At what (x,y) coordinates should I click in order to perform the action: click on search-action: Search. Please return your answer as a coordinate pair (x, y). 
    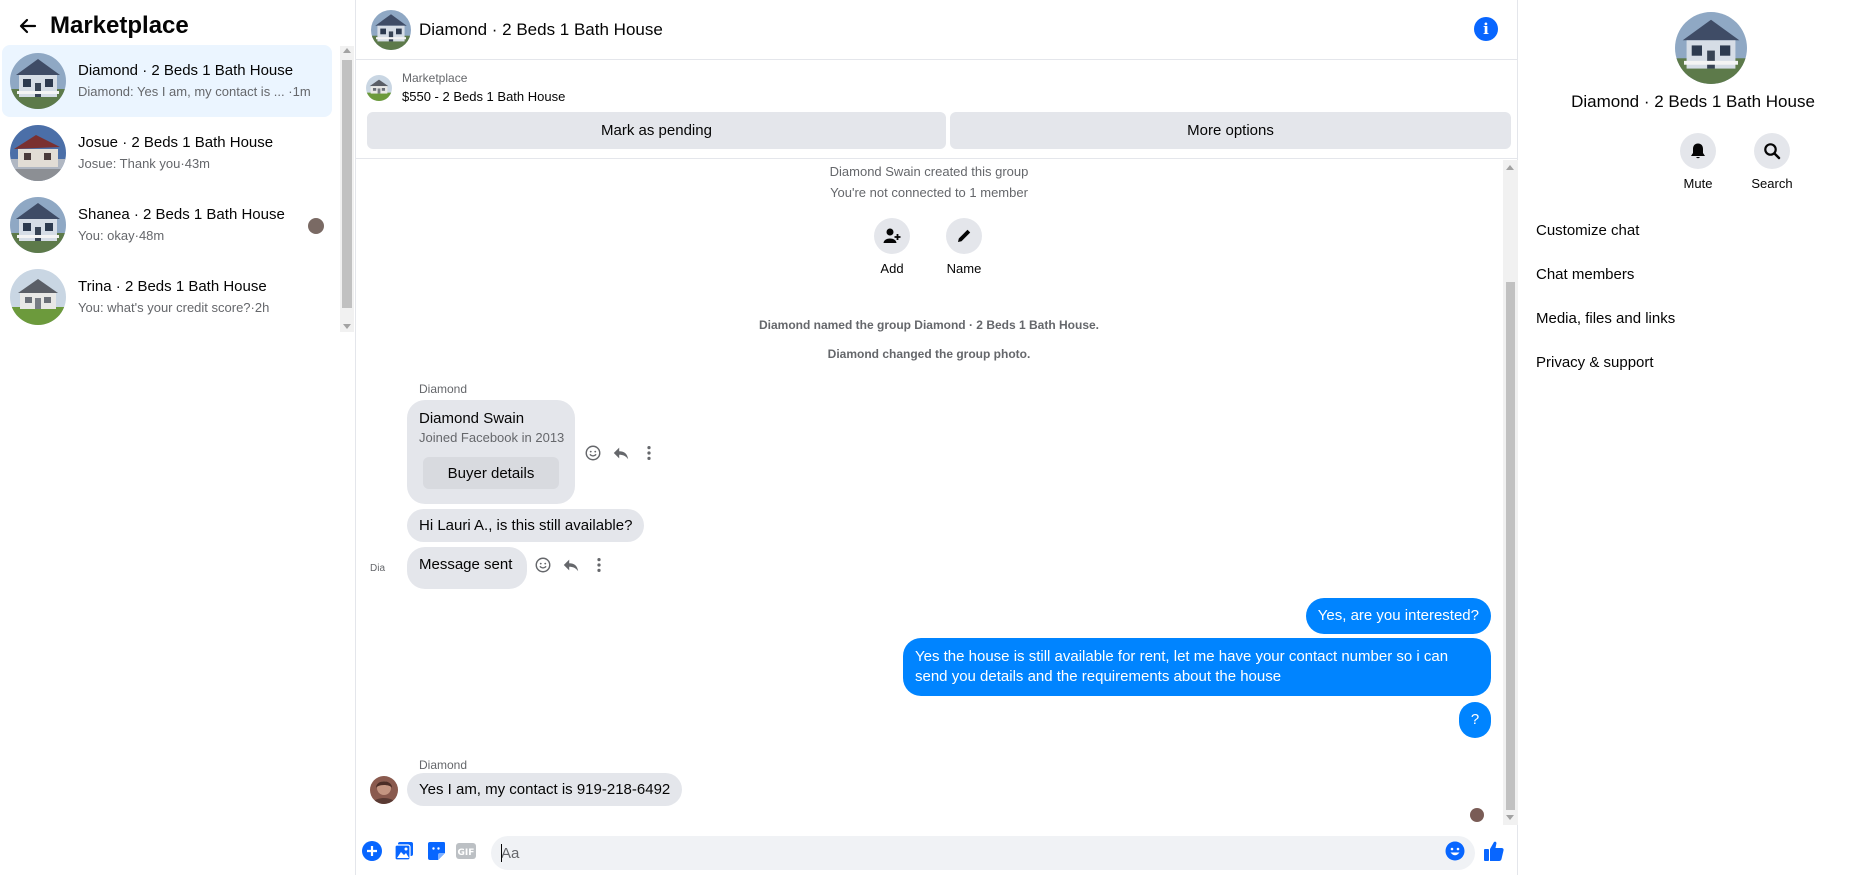
    Looking at the image, I should click on (1772, 162).